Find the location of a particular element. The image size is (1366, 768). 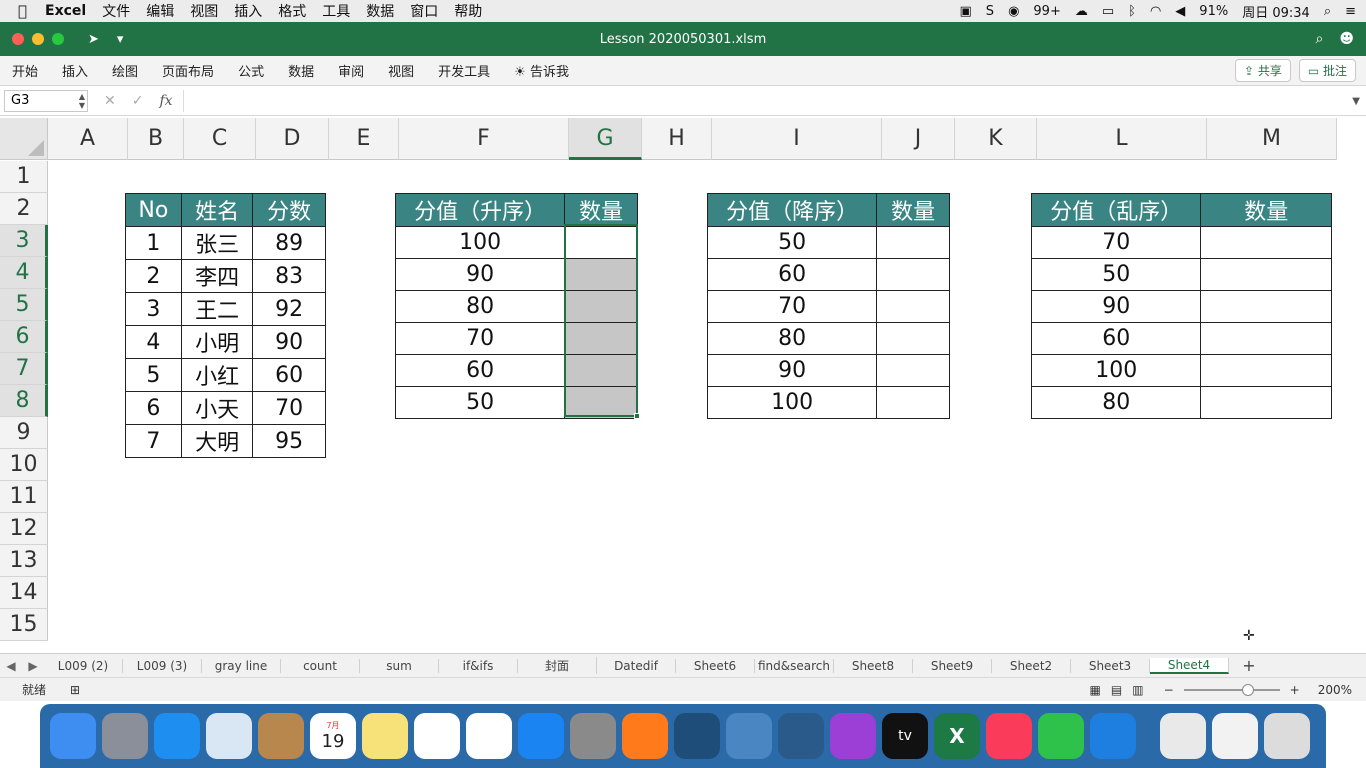

formula-input is located at coordinates (767, 101).